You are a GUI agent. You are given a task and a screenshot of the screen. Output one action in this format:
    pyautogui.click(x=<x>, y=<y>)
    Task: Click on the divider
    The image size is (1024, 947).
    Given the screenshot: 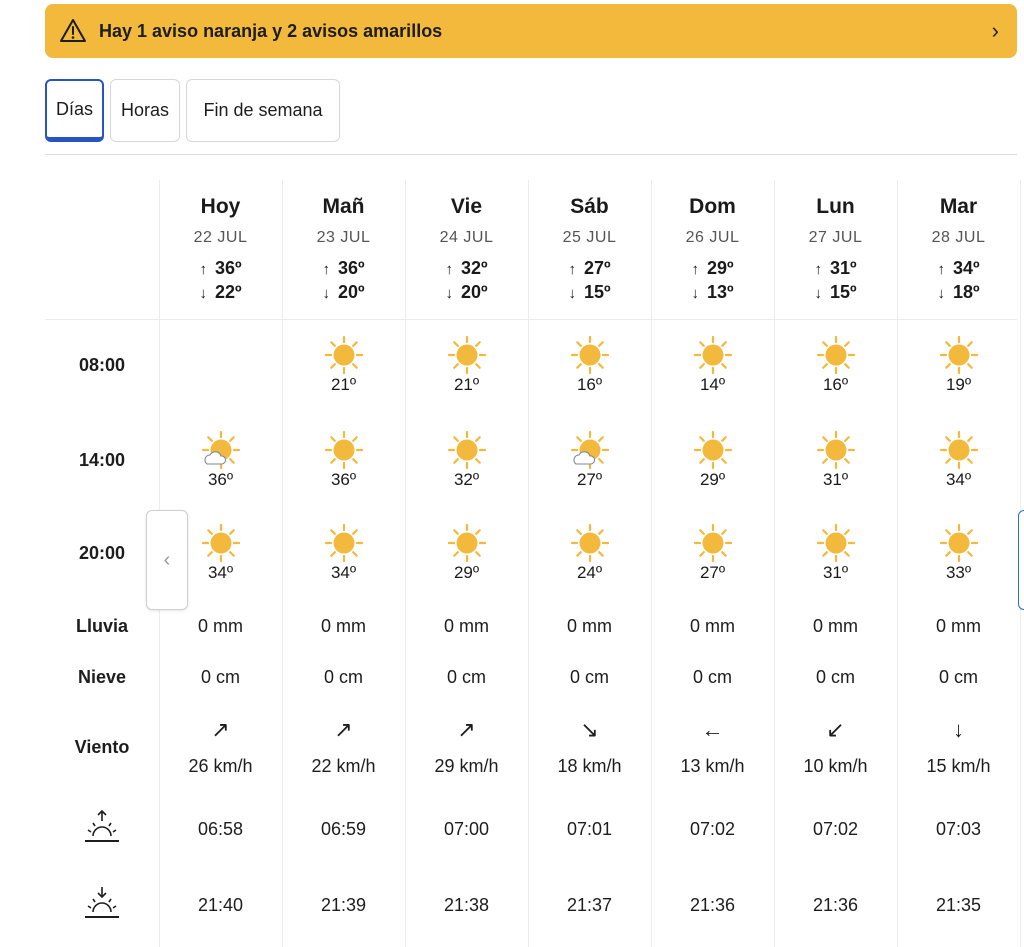 What is the action you would take?
    pyautogui.click(x=531, y=154)
    